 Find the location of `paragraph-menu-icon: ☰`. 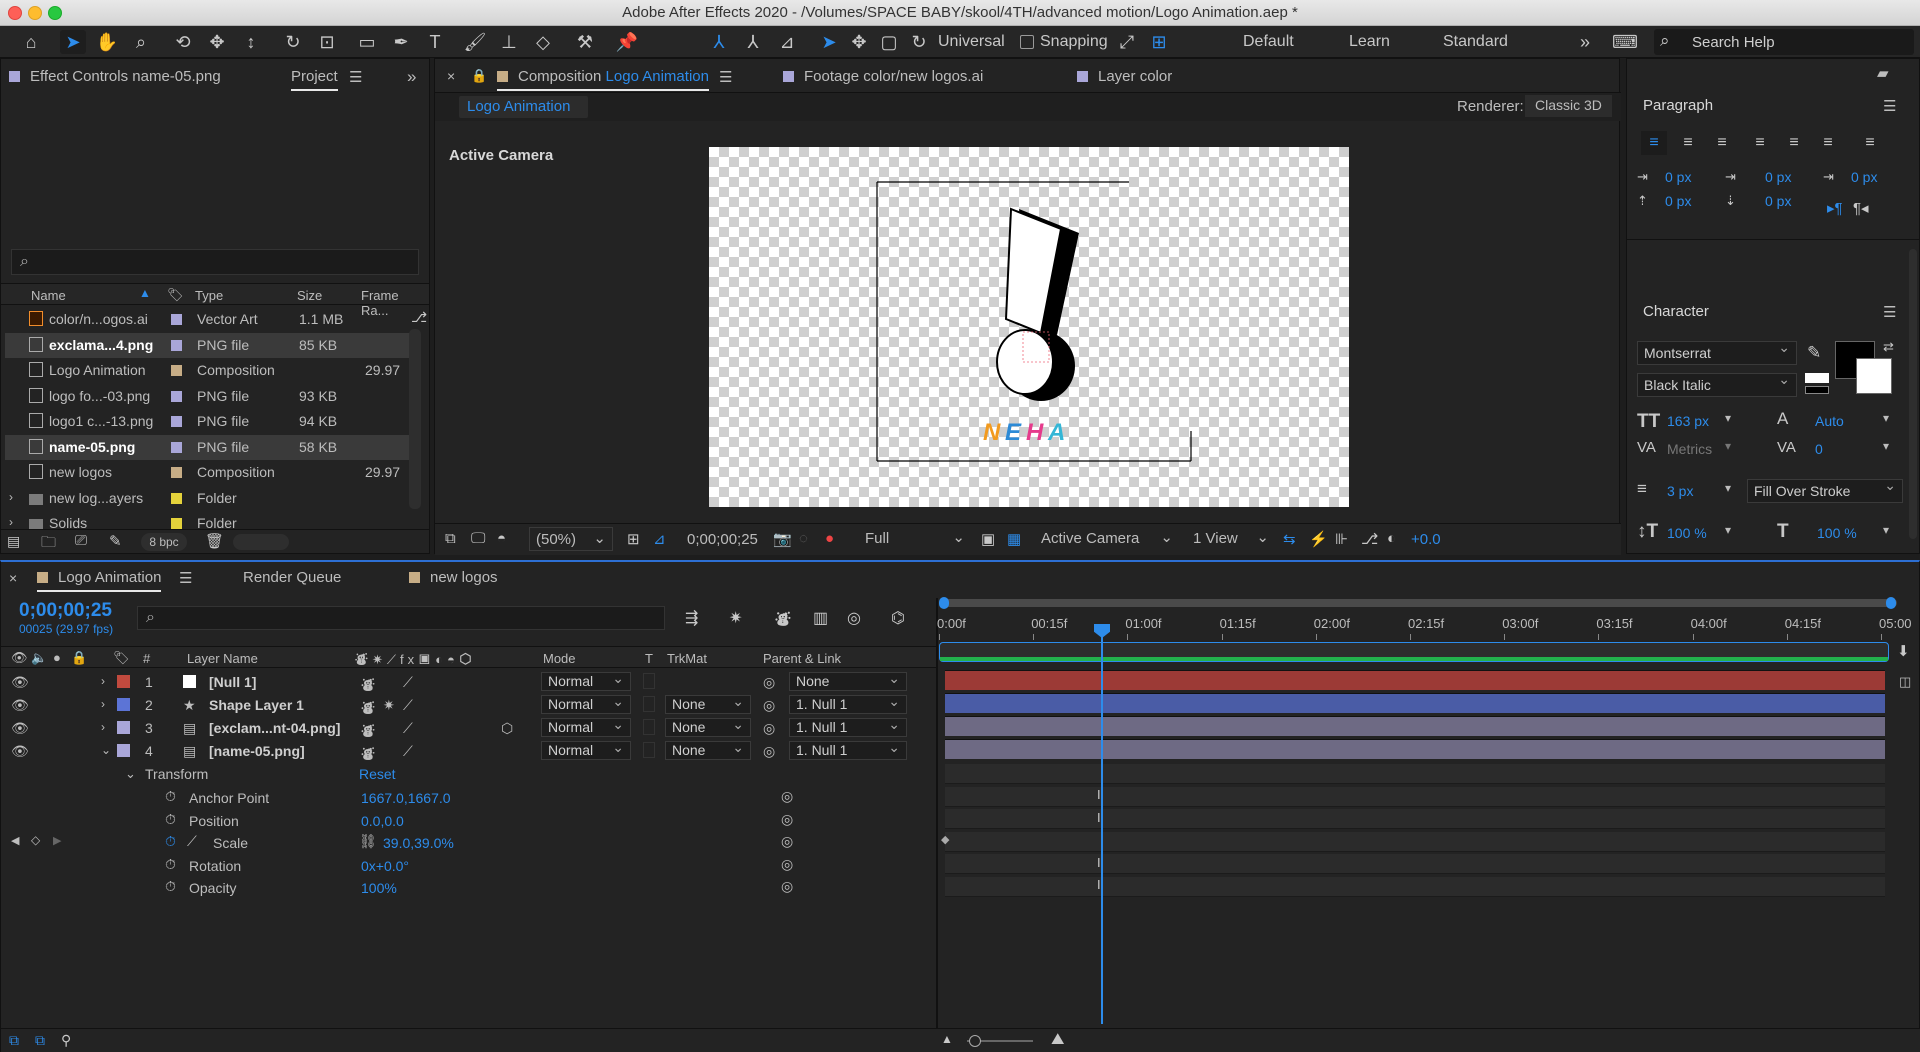

paragraph-menu-icon: ☰ is located at coordinates (1889, 106).